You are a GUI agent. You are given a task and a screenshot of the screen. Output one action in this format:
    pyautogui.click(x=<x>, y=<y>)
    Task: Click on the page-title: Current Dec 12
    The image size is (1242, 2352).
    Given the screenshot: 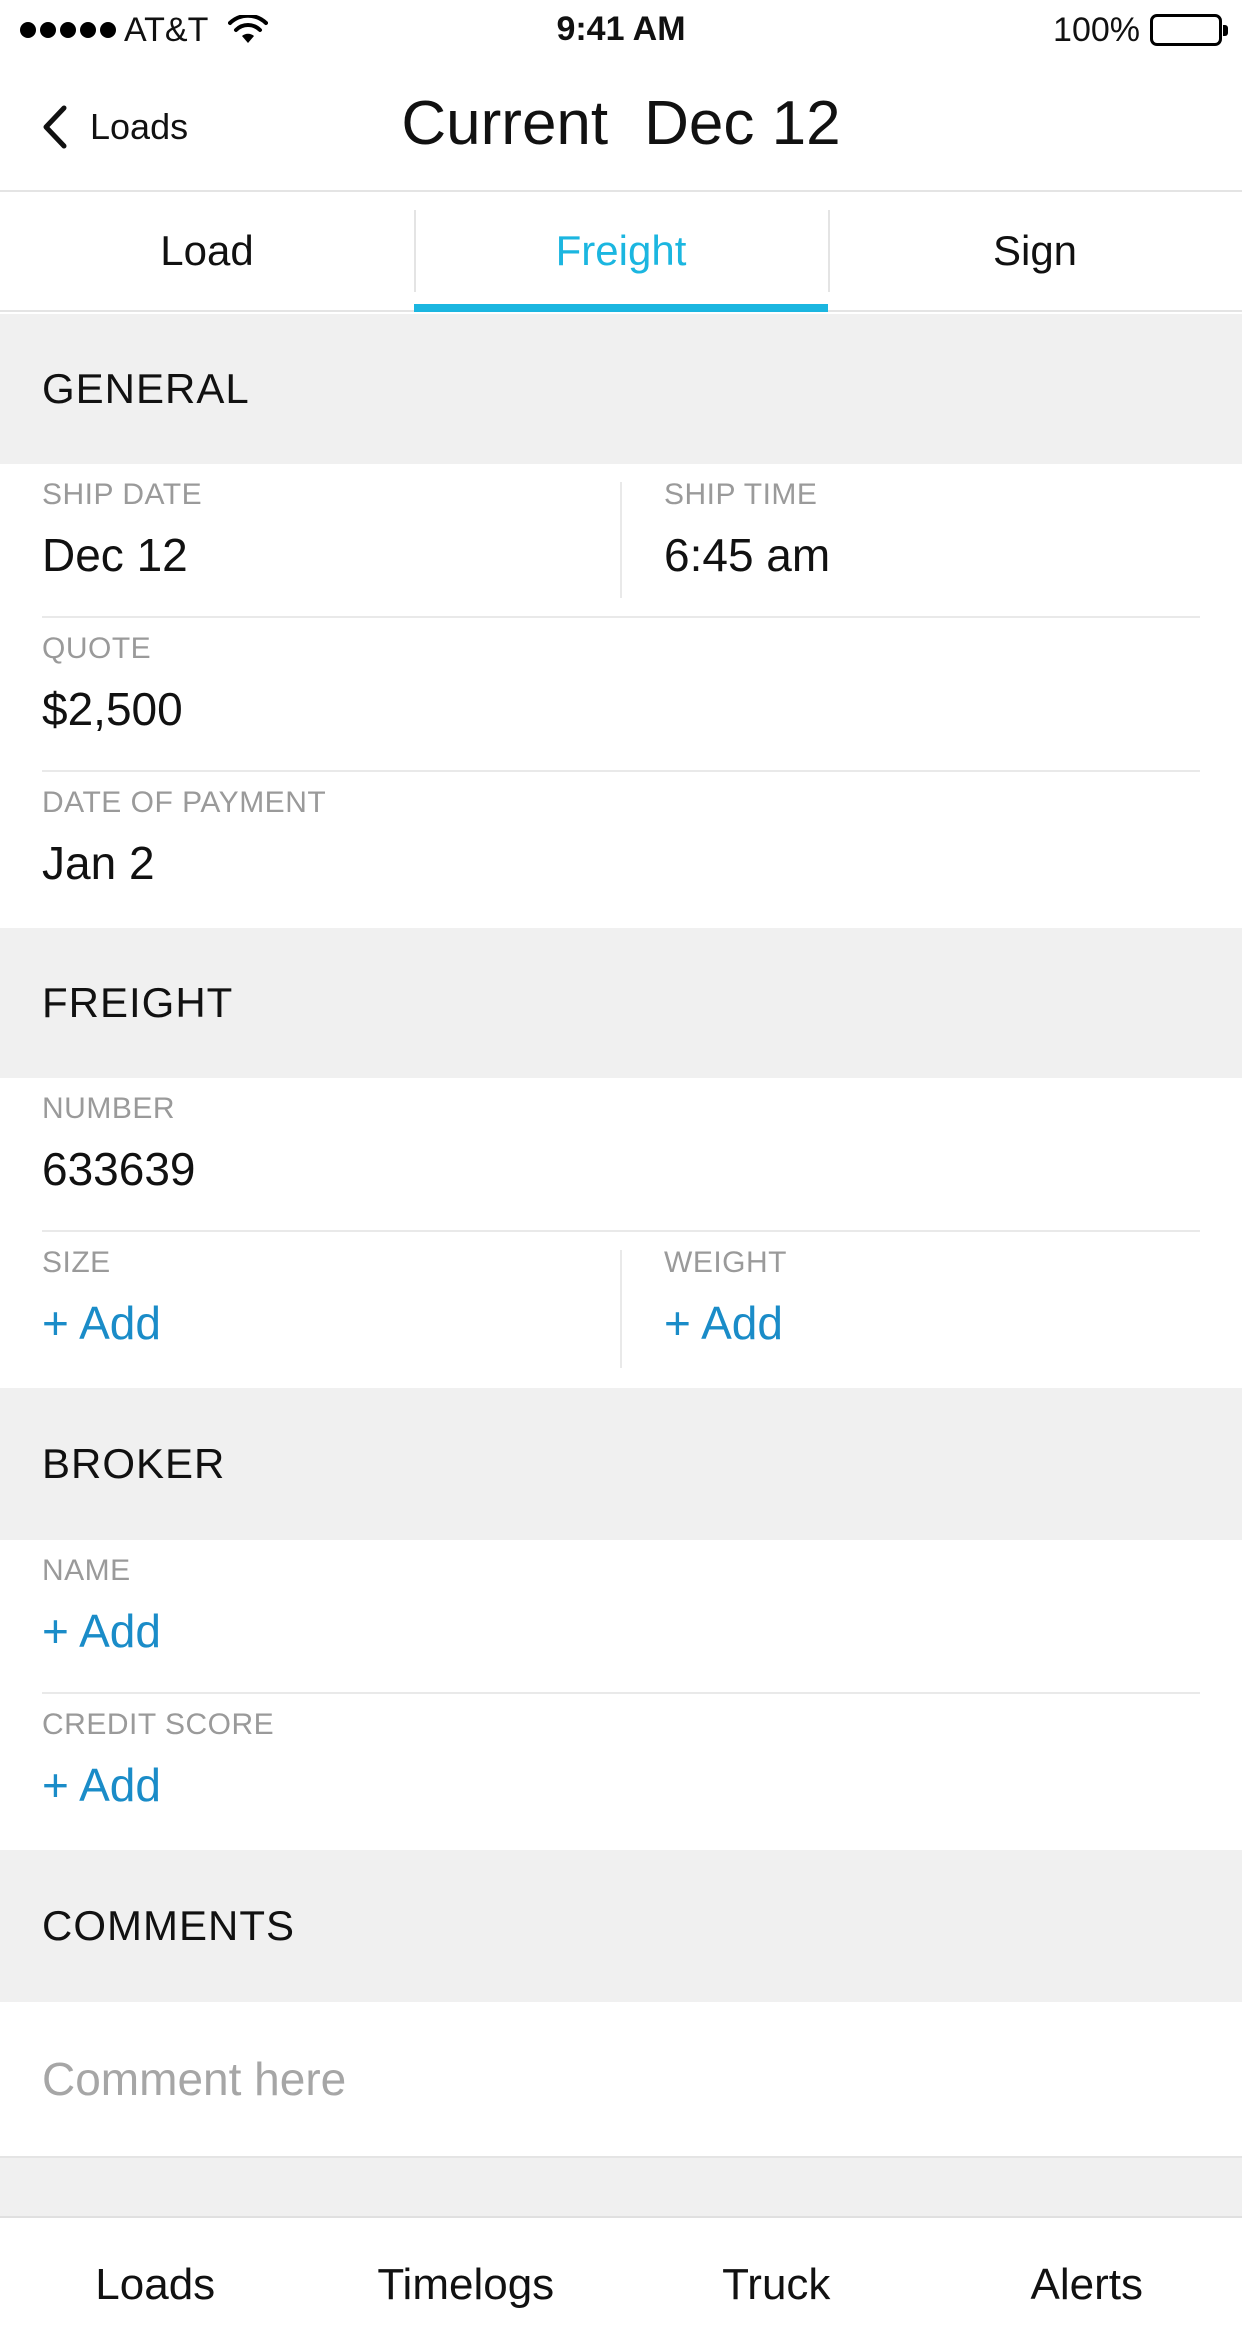 What is the action you would take?
    pyautogui.click(x=621, y=123)
    